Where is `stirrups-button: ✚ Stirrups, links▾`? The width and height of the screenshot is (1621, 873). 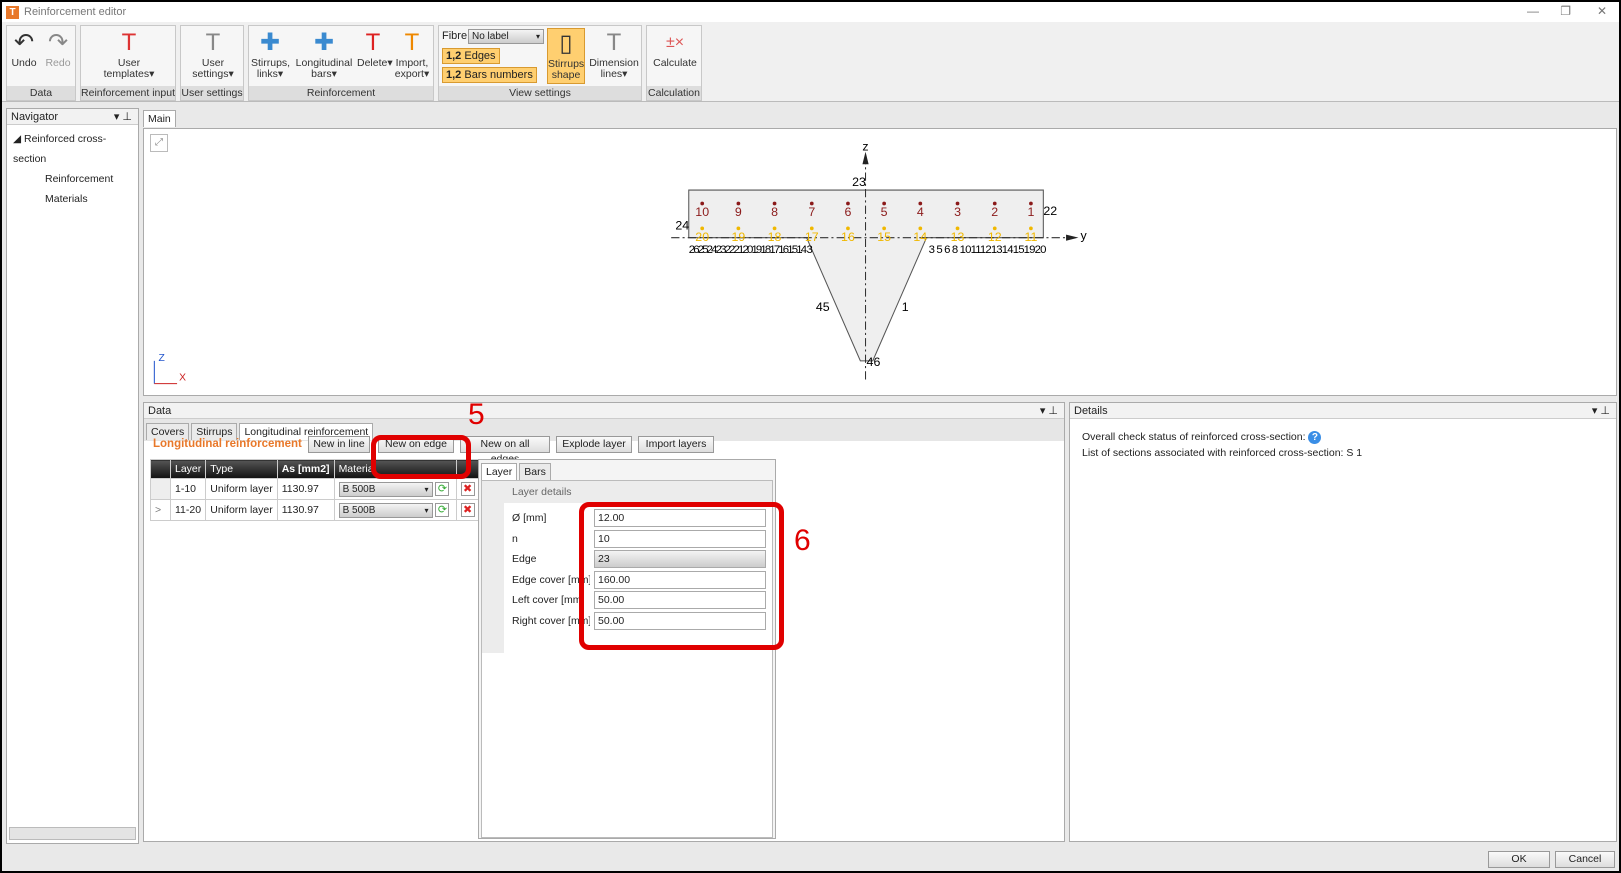
stirrups-button: ✚ Stirrups, links▾ is located at coordinates (270, 54).